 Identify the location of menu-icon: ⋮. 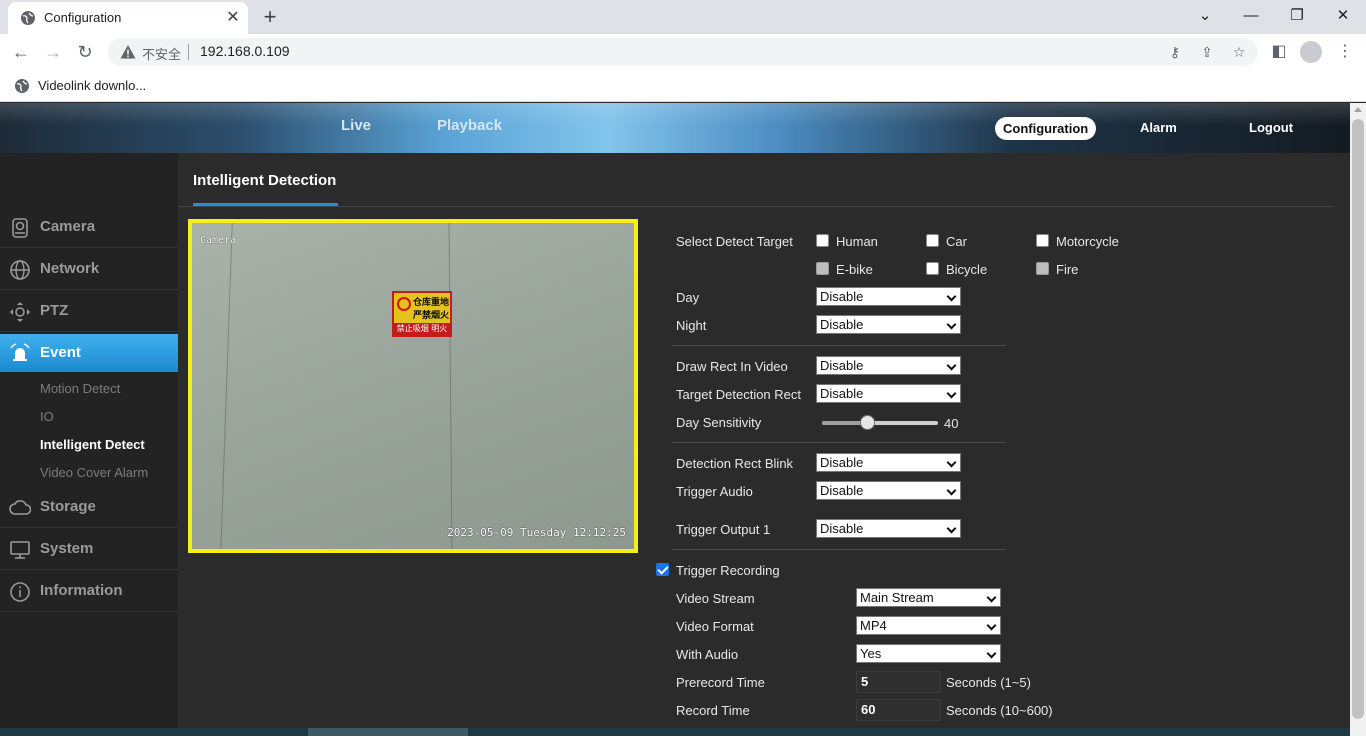
(1345, 52).